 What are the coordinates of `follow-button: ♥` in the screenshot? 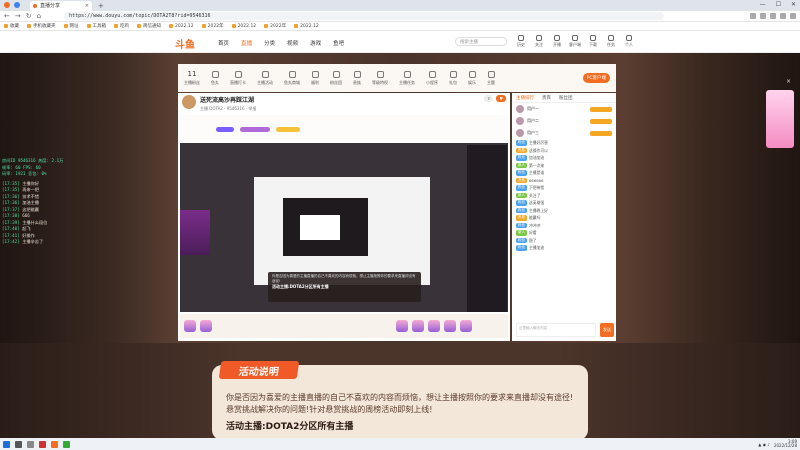 It's located at (501, 98).